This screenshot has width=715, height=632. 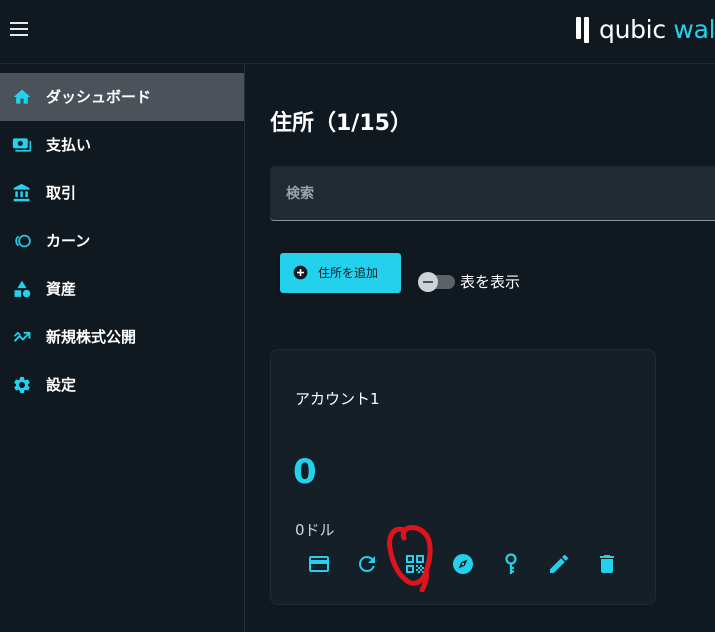 What do you see at coordinates (583, 30) in the screenshot?
I see `qubic-logo-icon` at bounding box center [583, 30].